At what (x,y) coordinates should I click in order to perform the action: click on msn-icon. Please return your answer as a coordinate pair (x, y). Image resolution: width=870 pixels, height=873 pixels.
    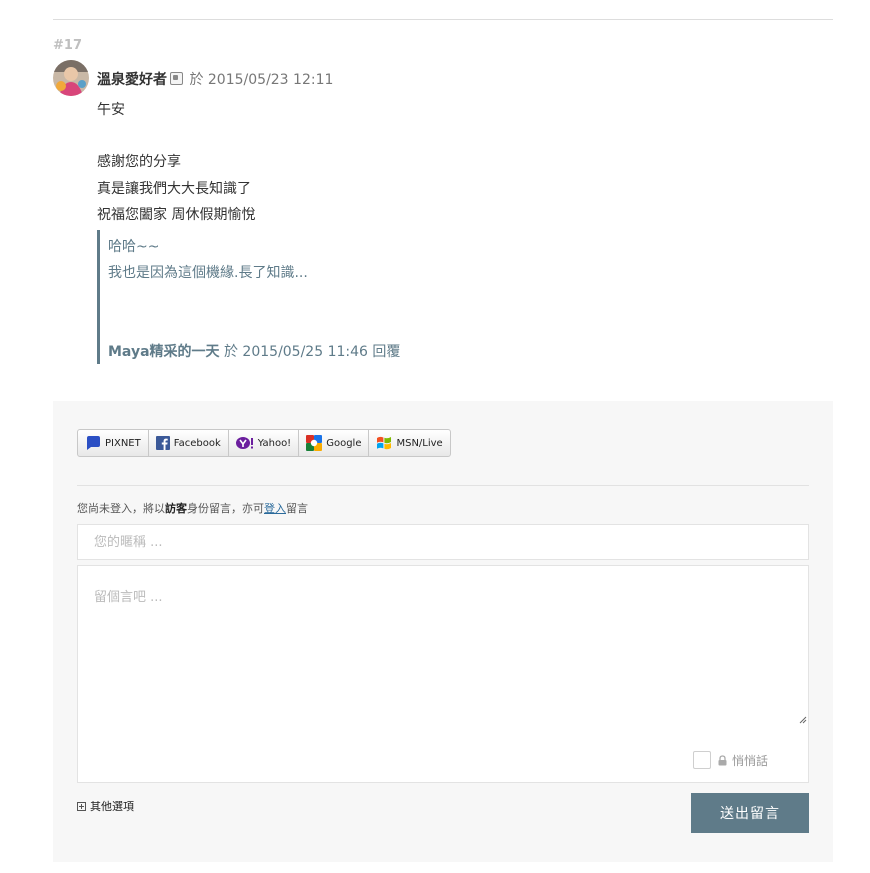
    Looking at the image, I should click on (384, 443).